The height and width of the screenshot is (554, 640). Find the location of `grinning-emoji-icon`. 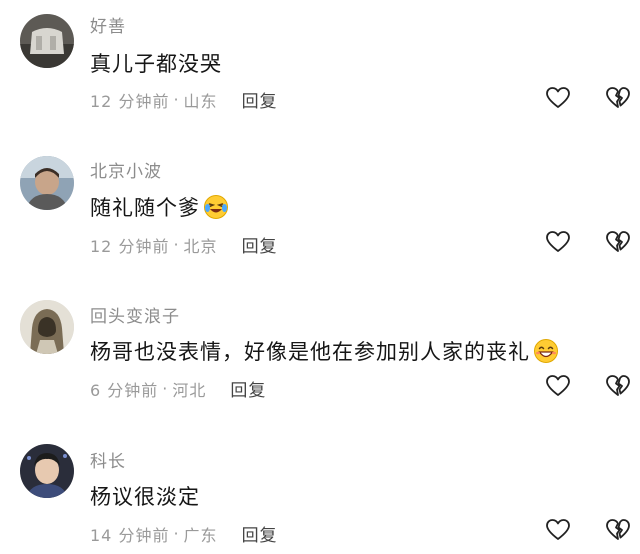

grinning-emoji-icon is located at coordinates (546, 351).